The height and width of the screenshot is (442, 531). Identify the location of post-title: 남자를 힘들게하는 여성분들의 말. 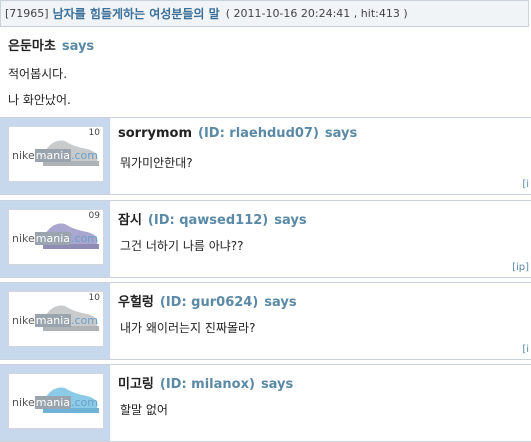
(136, 13).